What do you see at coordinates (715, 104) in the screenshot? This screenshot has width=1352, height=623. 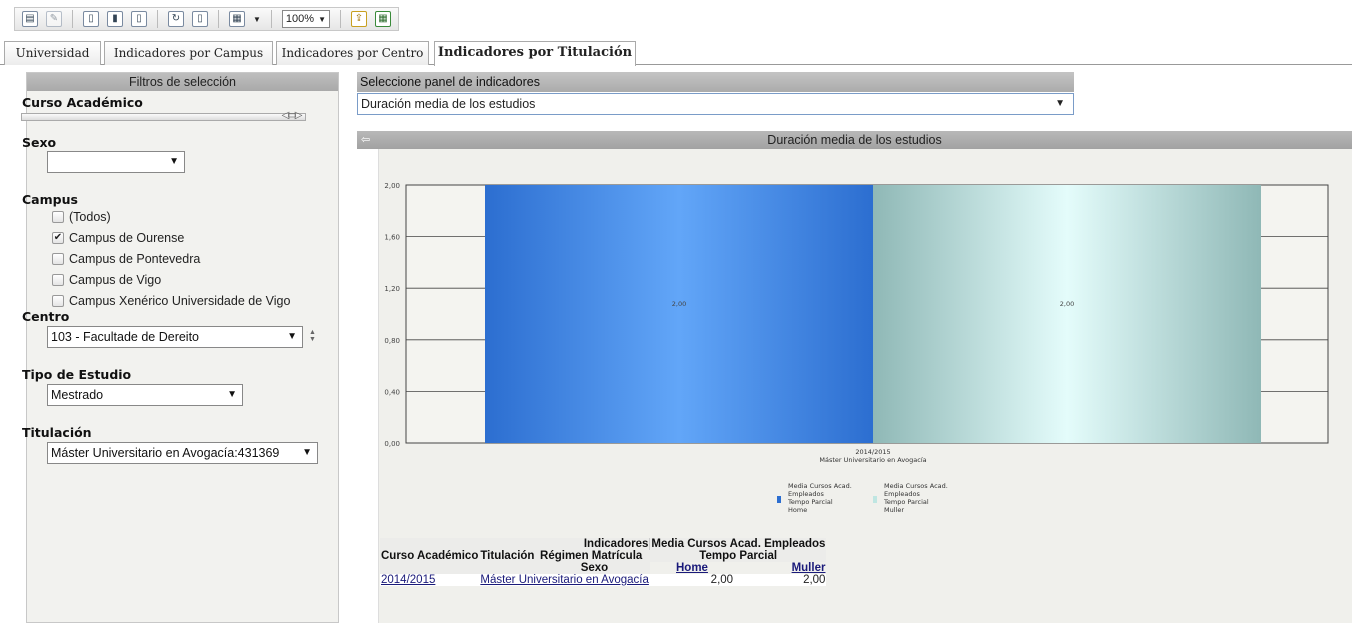 I see `panel-indicator-select: Duración media de los estudios ▼` at bounding box center [715, 104].